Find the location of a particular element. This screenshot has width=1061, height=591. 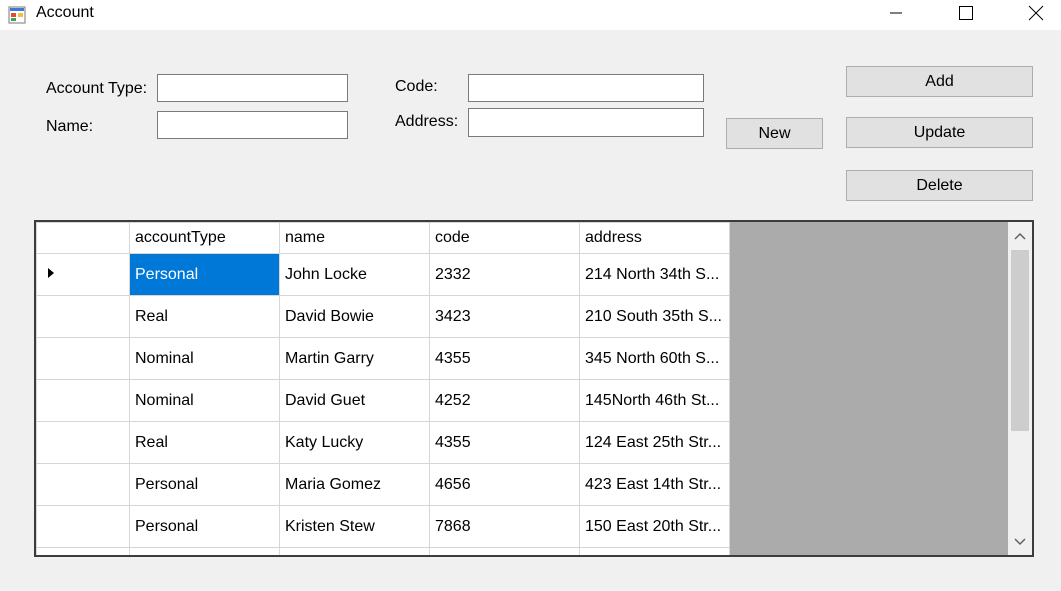

vertical-scrollbar is located at coordinates (1020, 388).